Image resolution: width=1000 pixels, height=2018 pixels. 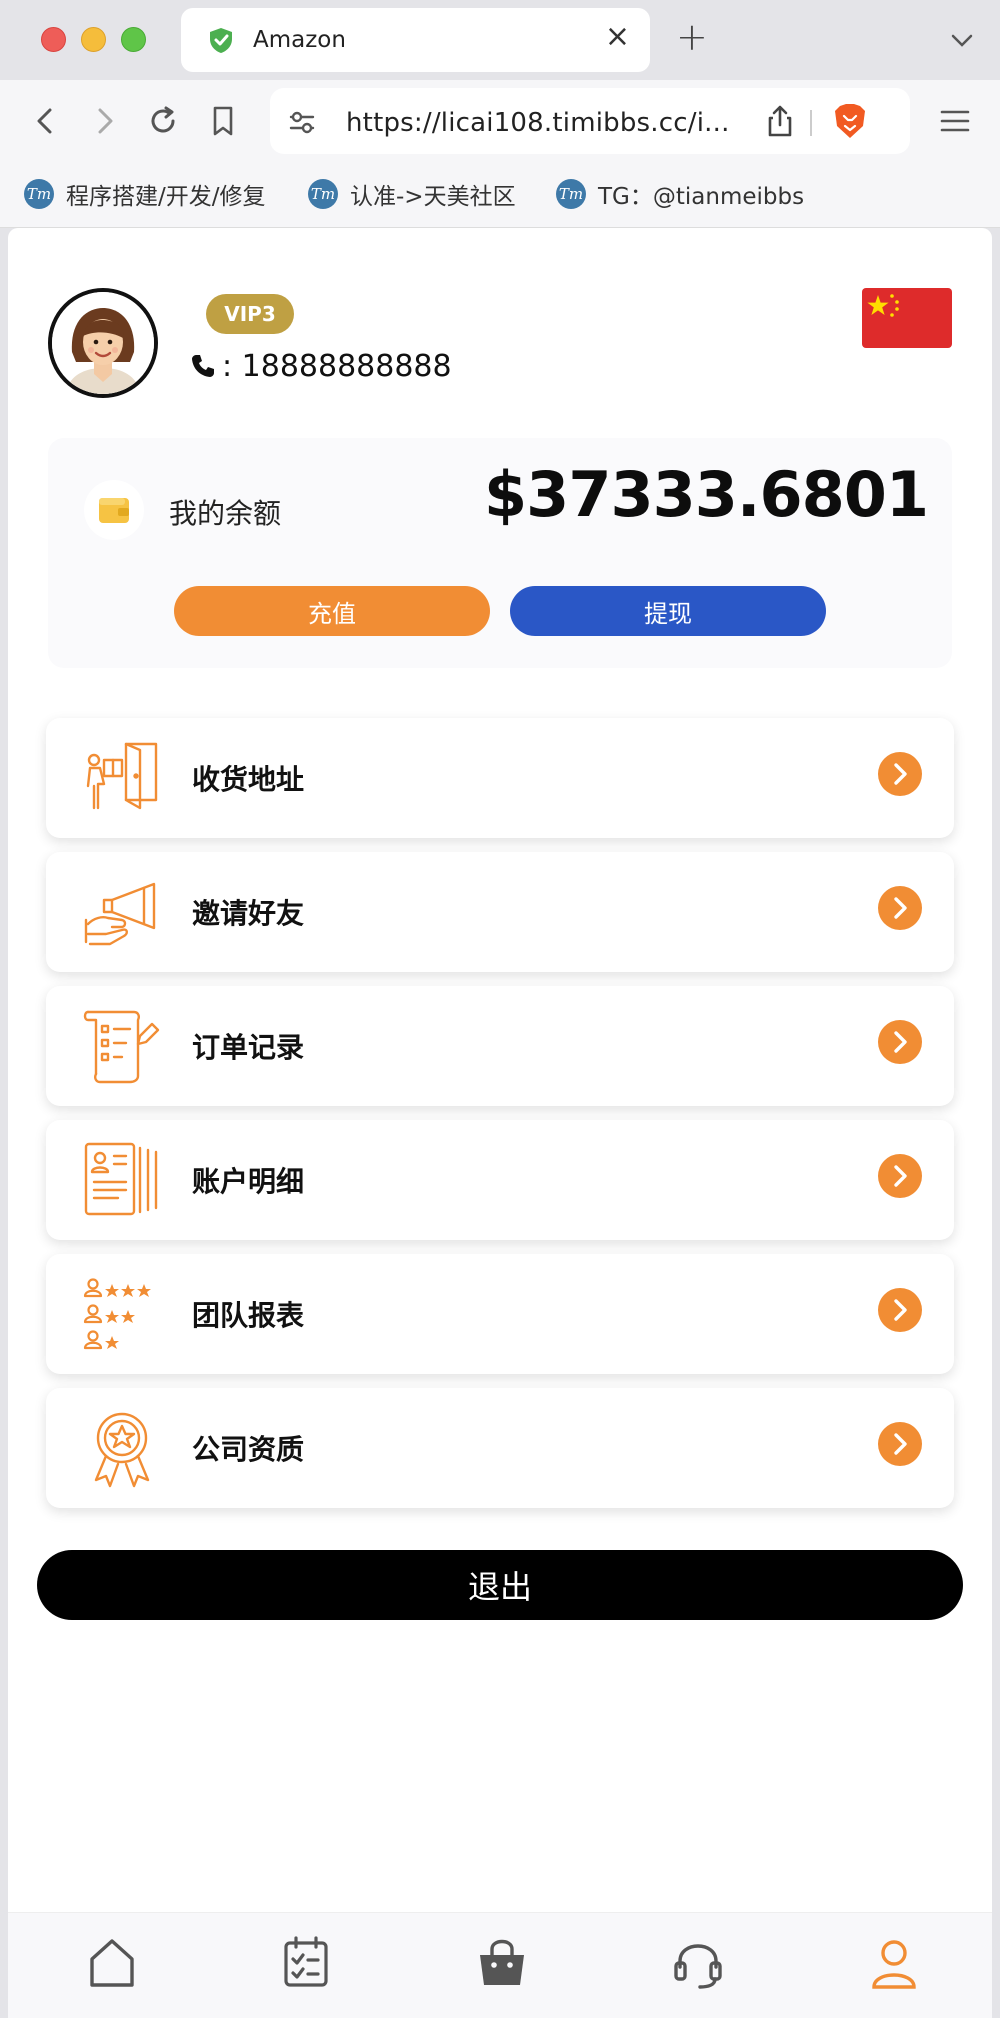 I want to click on brave-lion-icon, so click(x=850, y=121).